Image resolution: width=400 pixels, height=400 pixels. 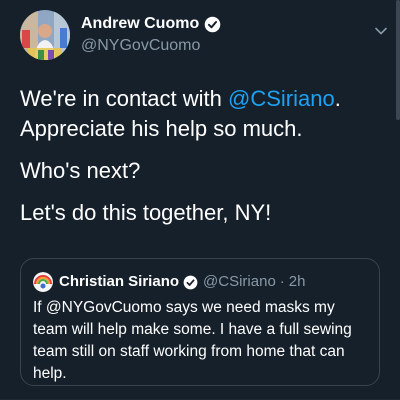 What do you see at coordinates (381, 31) in the screenshot?
I see `chevron-down-icon` at bounding box center [381, 31].